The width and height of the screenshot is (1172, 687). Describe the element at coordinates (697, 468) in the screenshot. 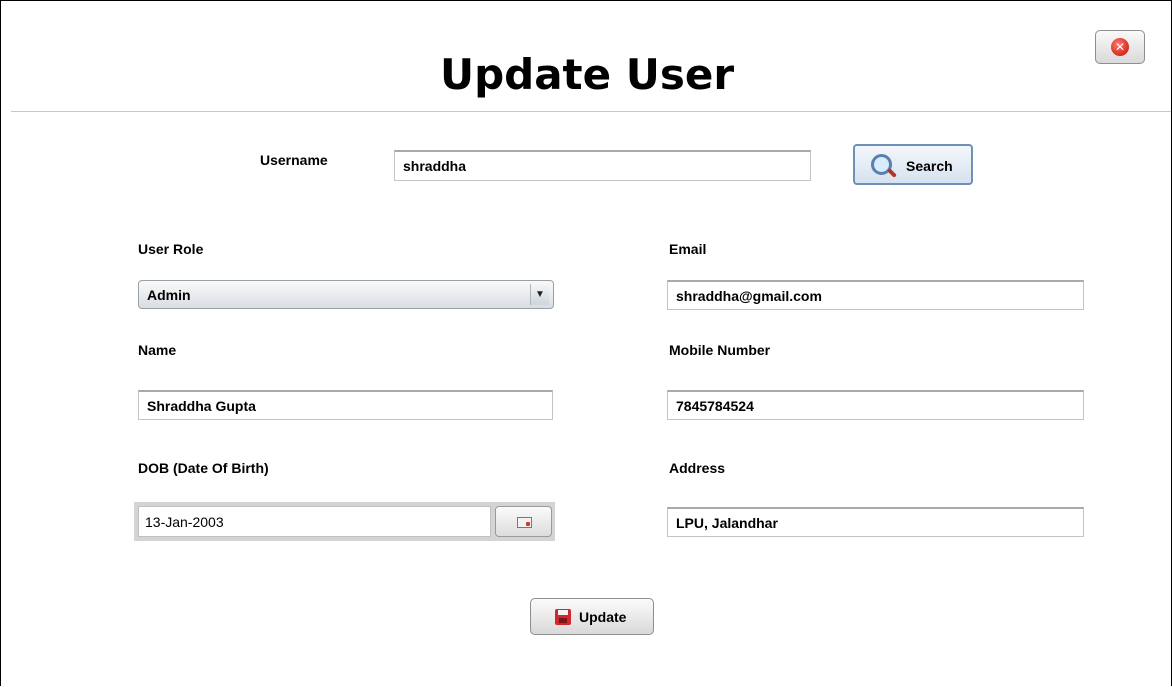

I see `address-label: Address` at that location.